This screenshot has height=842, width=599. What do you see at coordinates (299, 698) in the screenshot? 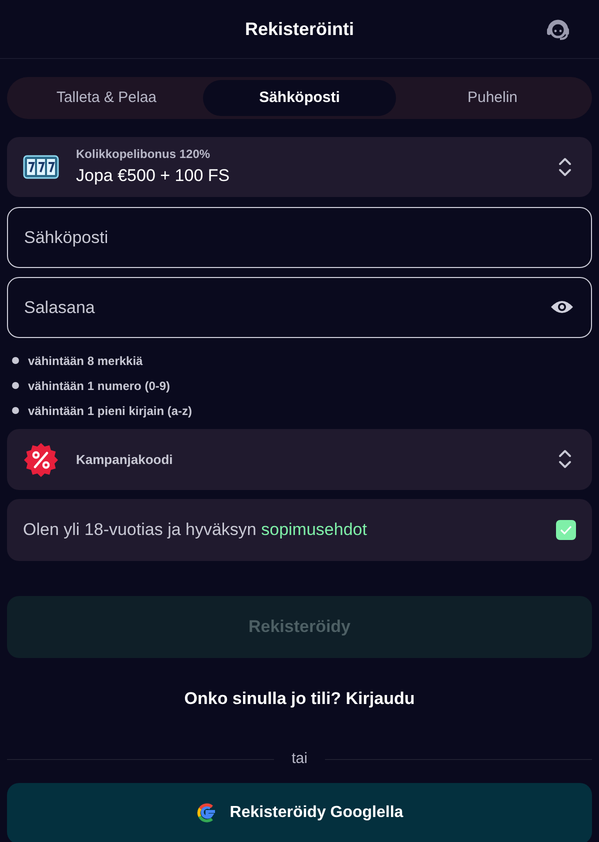
I see `login-prompt: Onko sinulla jo tili? Kirjaudu` at bounding box center [299, 698].